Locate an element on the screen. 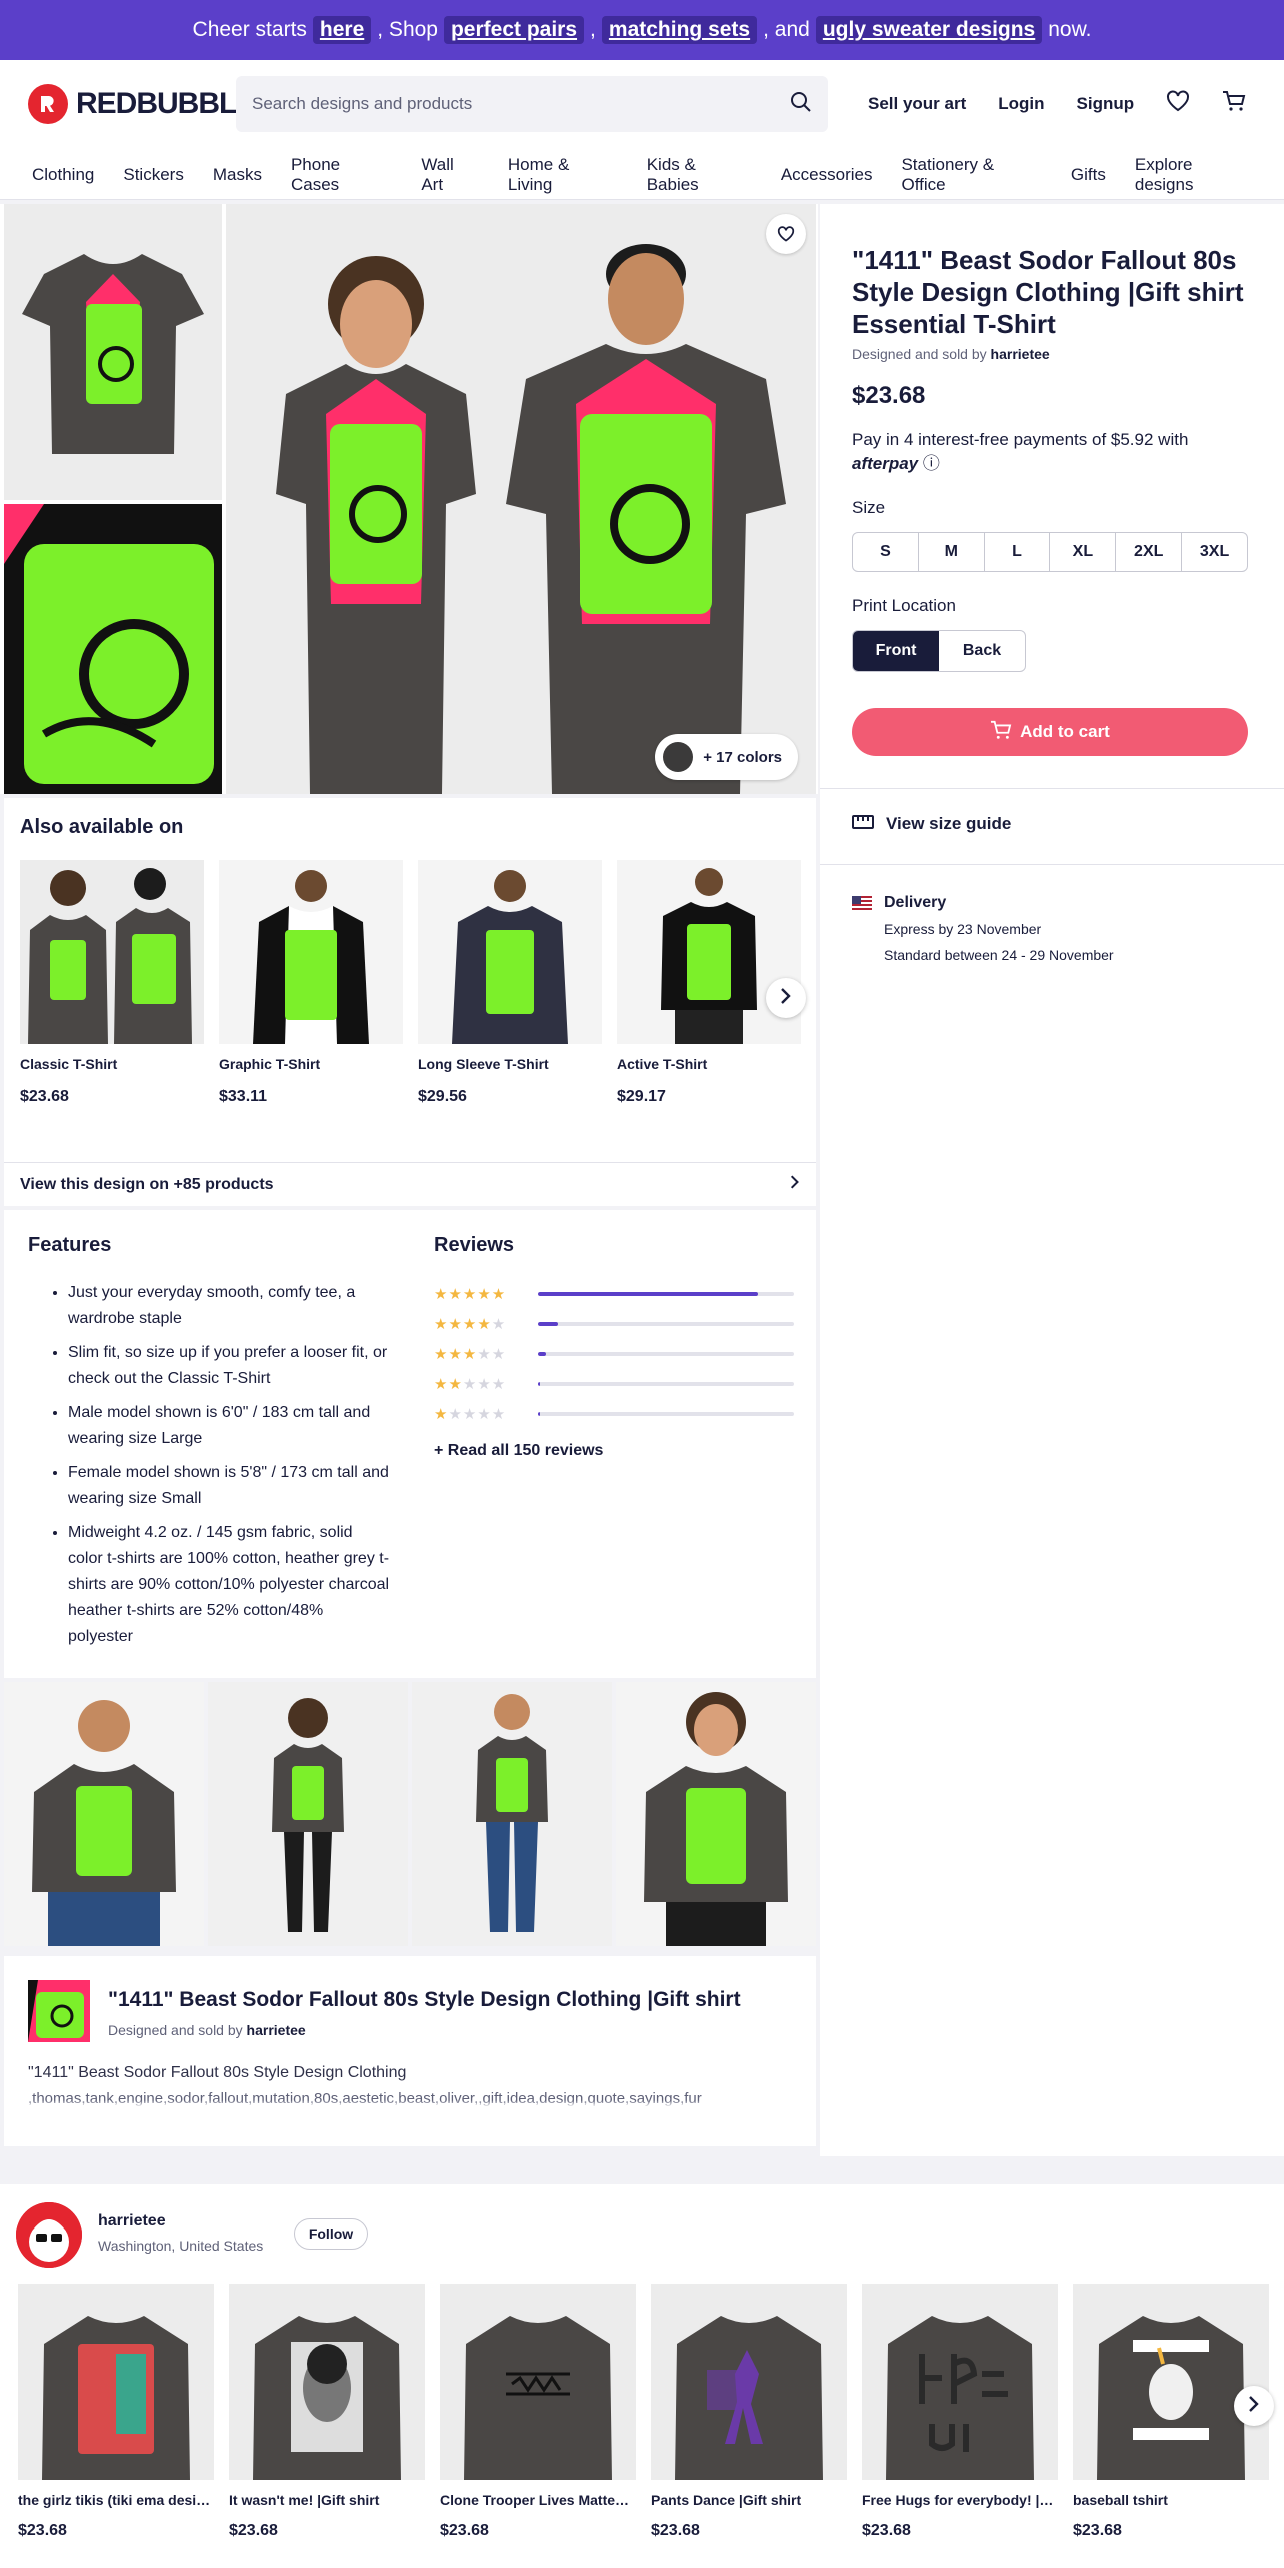  avatar is located at coordinates (49, 2235).